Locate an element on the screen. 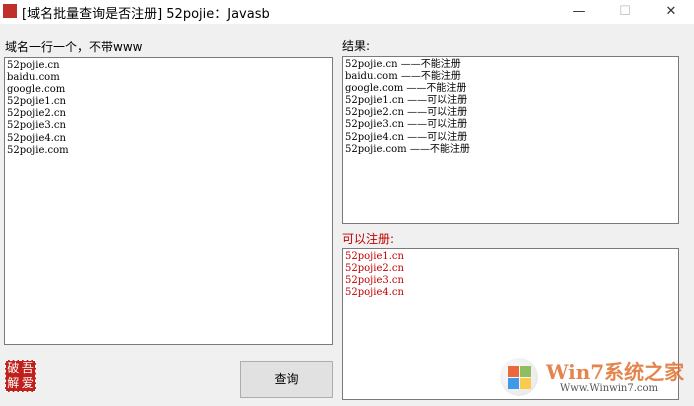 The height and width of the screenshot is (406, 694). text-line: 52pojie.com ——不能注册 is located at coordinates (407, 149).